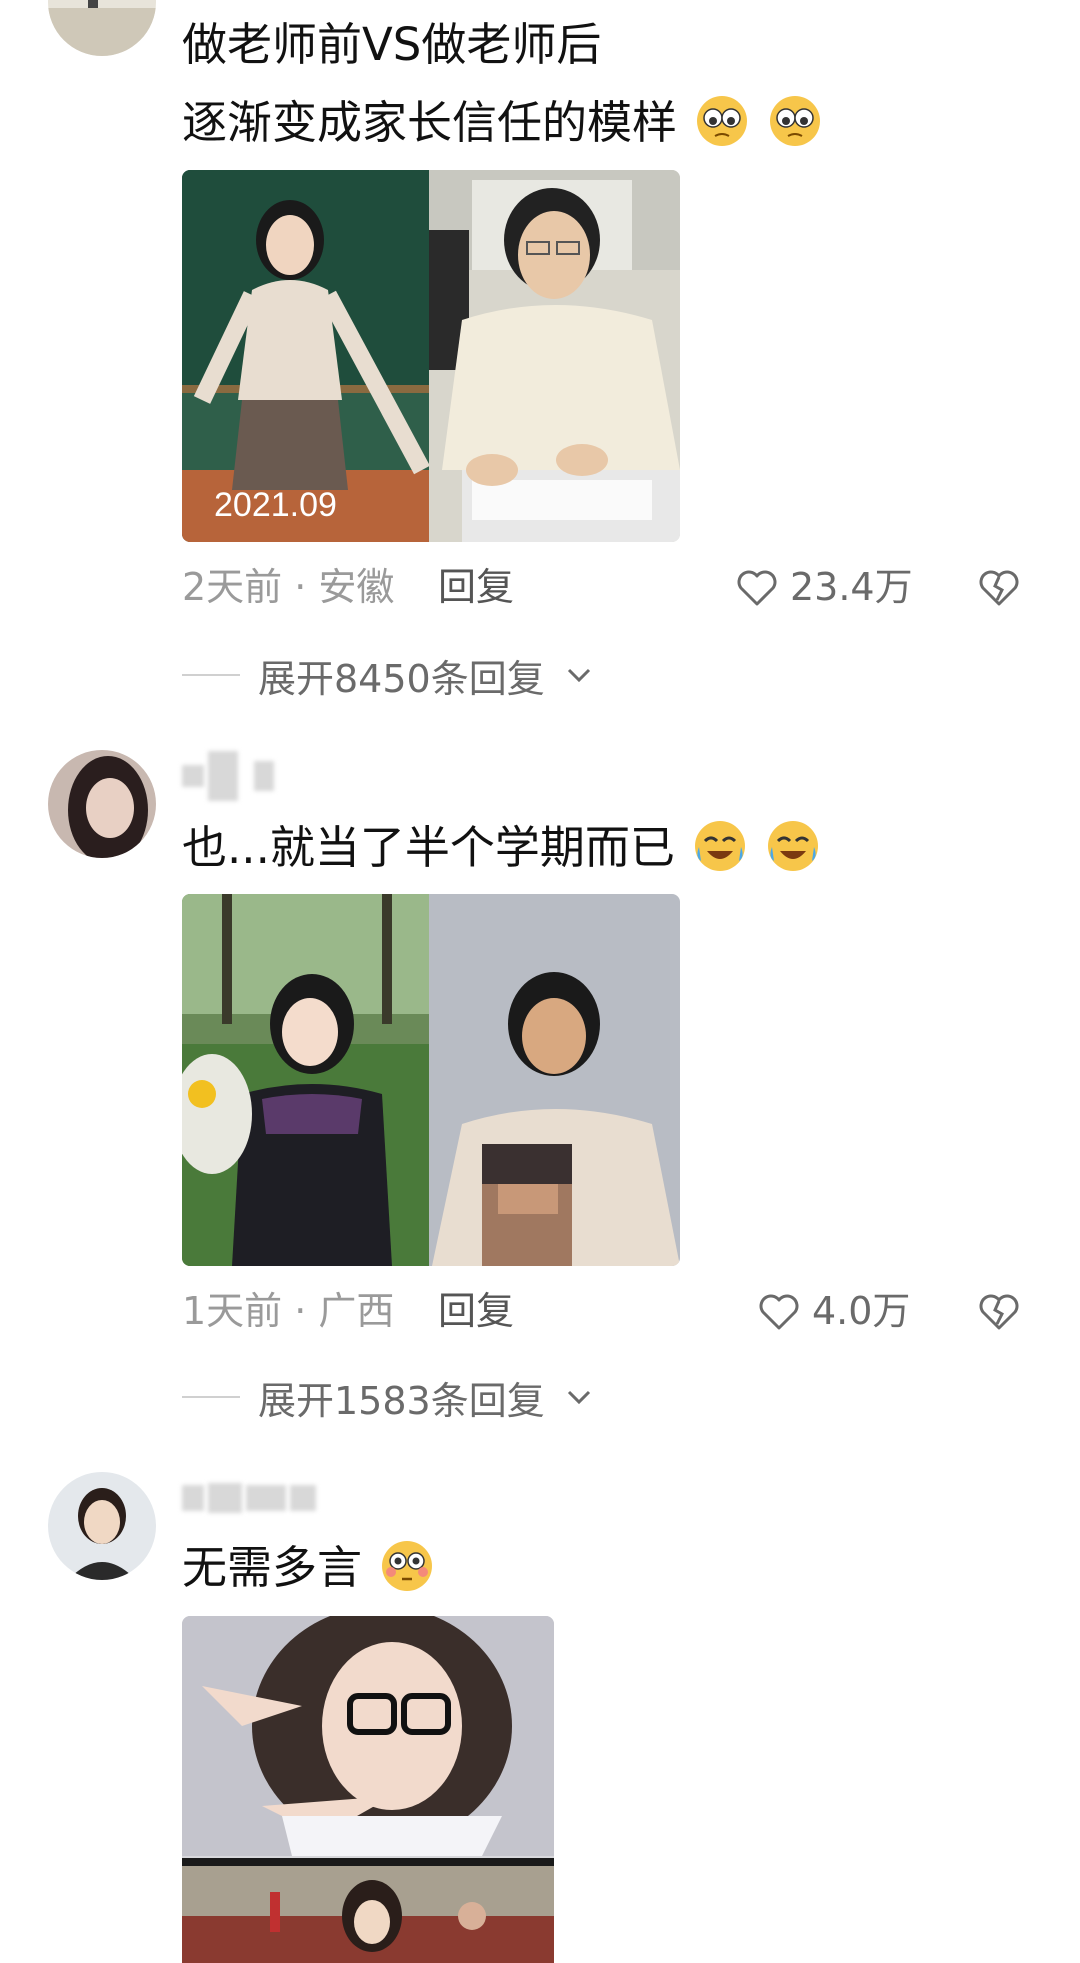 The height and width of the screenshot is (1963, 1080). What do you see at coordinates (431, 356) in the screenshot?
I see `comment-photo: 2021.09` at bounding box center [431, 356].